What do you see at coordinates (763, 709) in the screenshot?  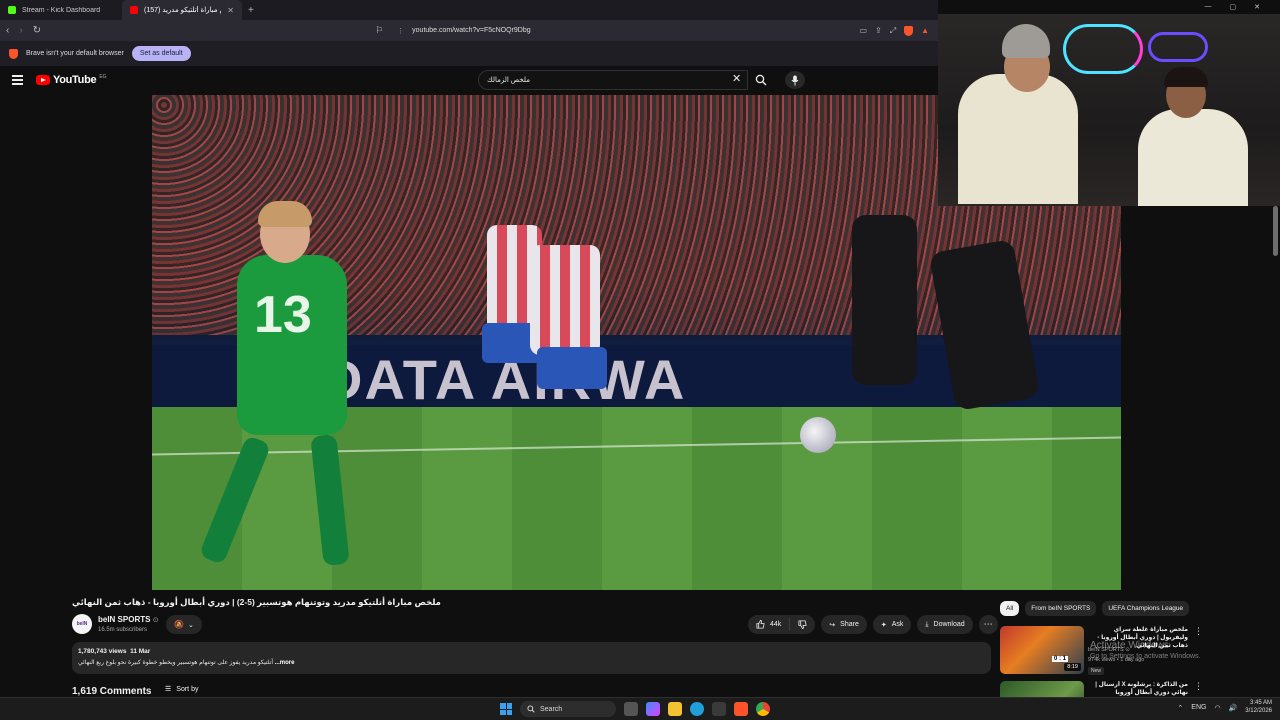 I see `chrome-icon` at bounding box center [763, 709].